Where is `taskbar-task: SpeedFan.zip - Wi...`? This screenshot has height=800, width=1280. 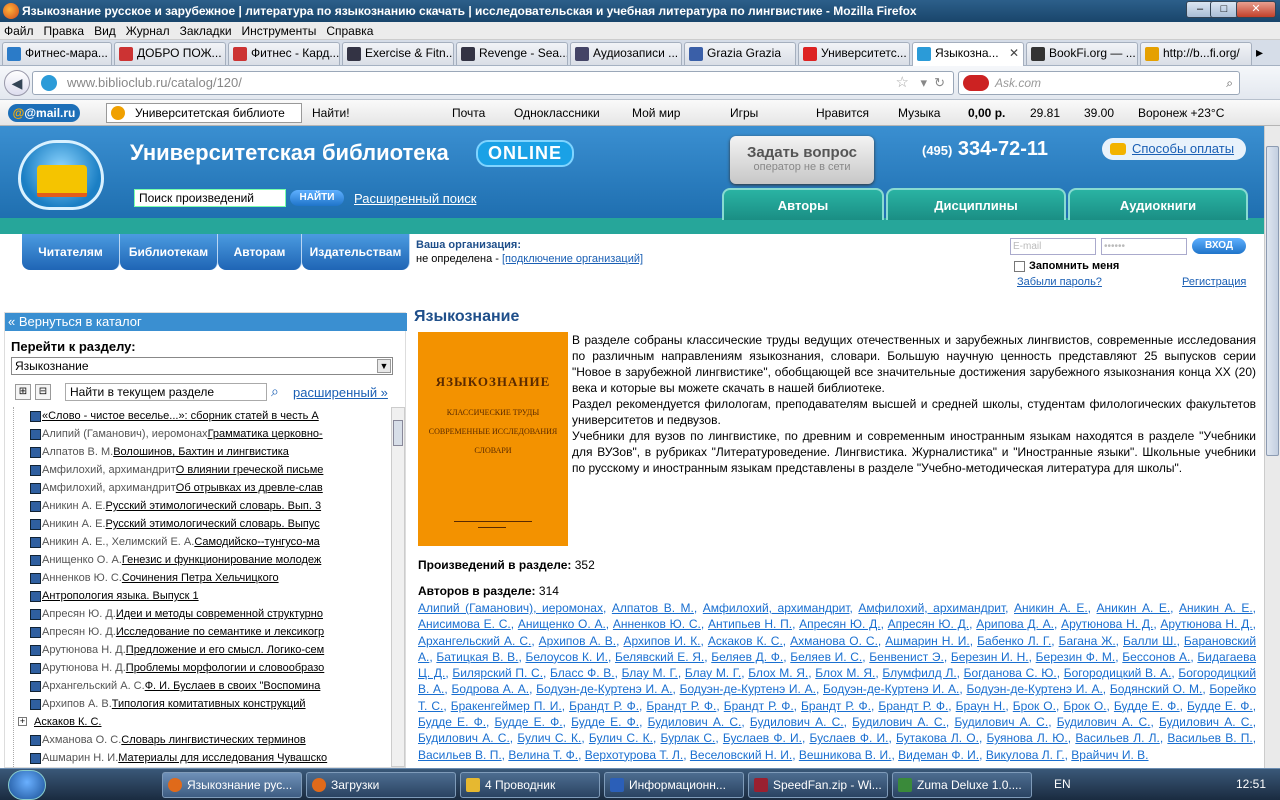 taskbar-task: SpeedFan.zip - Wi... is located at coordinates (818, 785).